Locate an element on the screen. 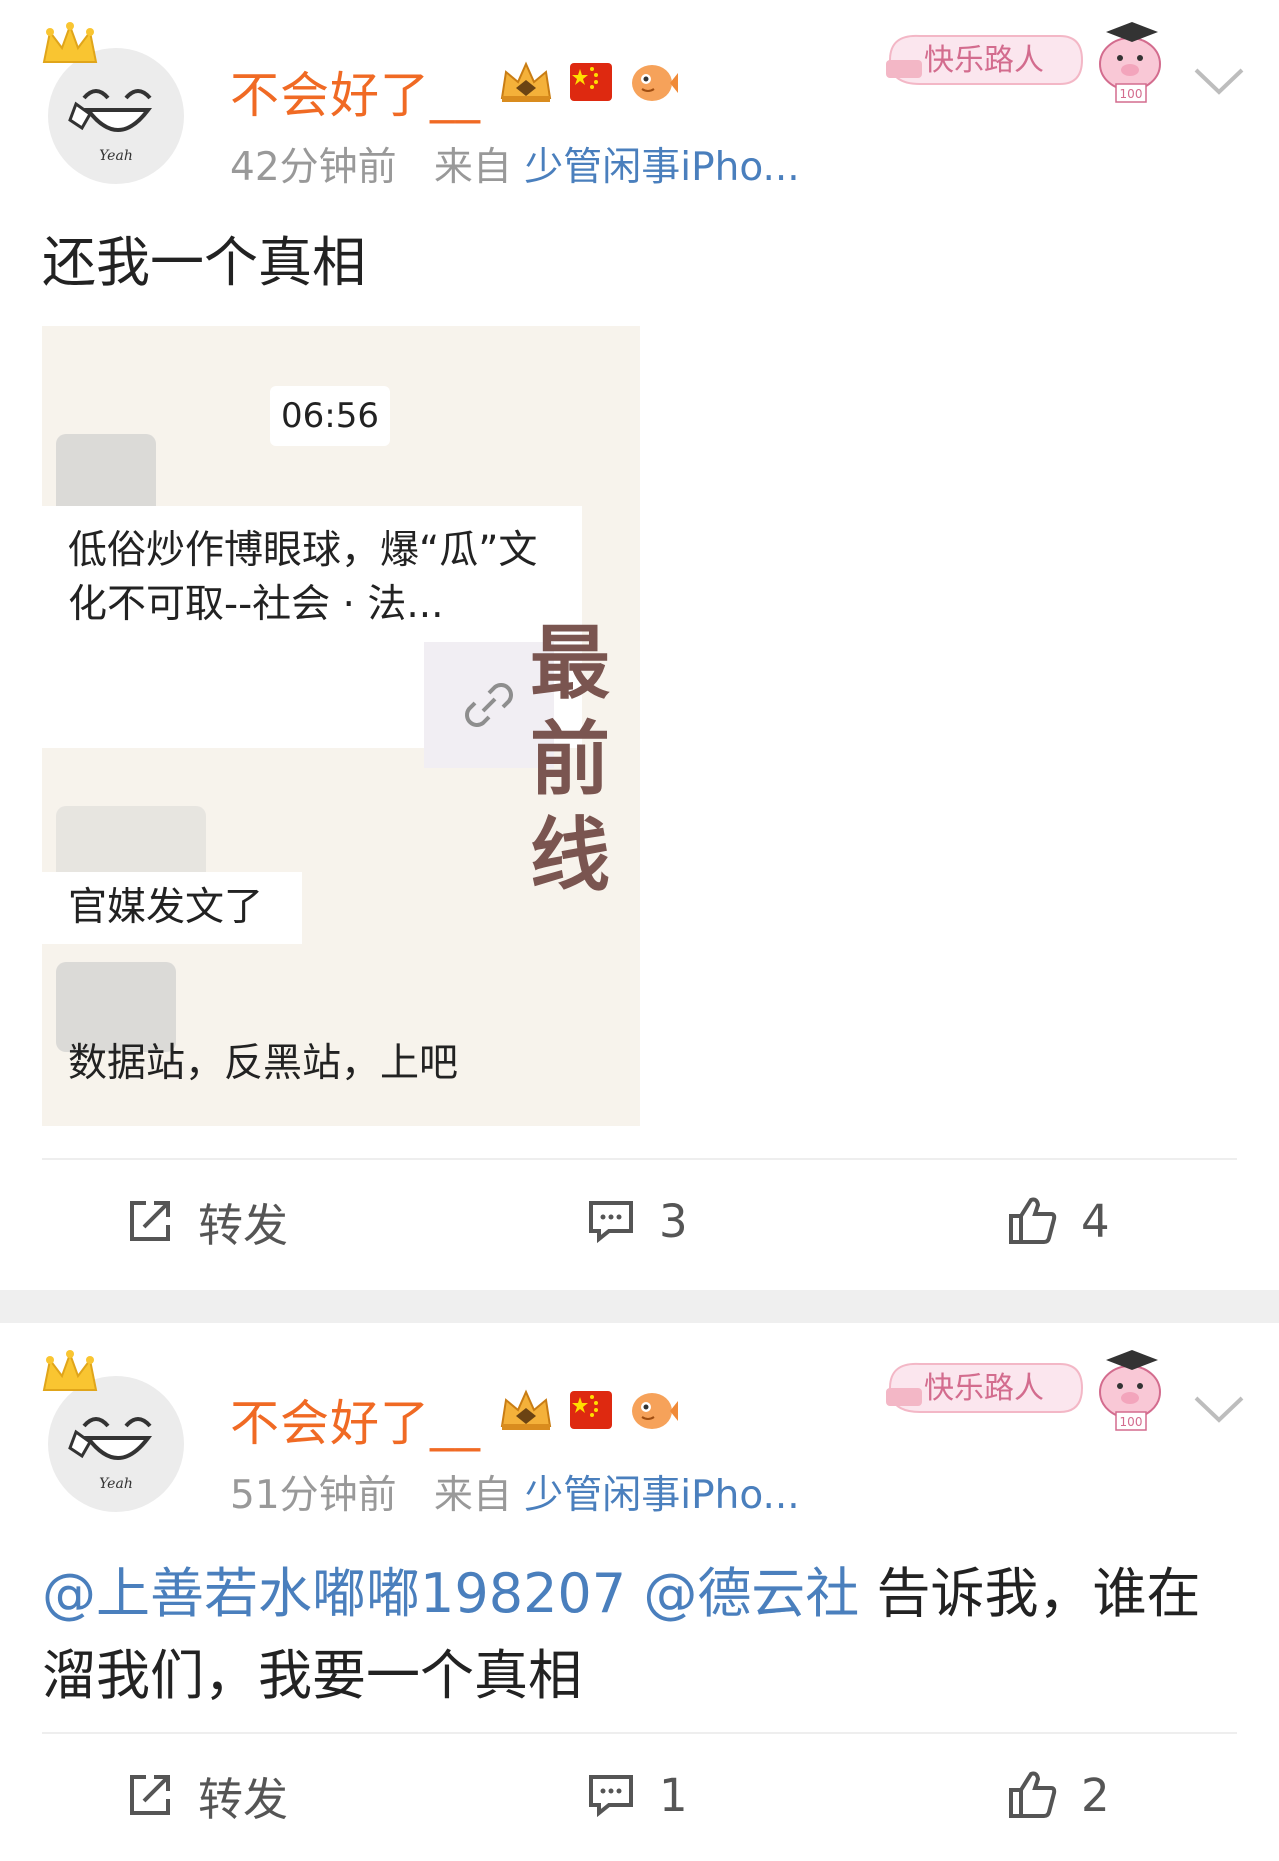 The width and height of the screenshot is (1279, 1861). comment-count: 3 is located at coordinates (673, 1221).